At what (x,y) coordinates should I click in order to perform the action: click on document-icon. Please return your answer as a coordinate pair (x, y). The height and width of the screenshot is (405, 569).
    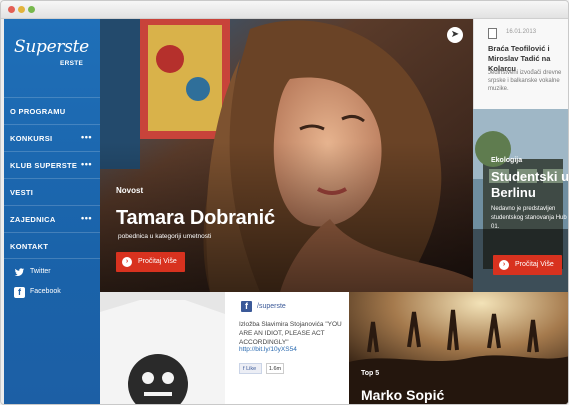
    Looking at the image, I should click on (492, 33).